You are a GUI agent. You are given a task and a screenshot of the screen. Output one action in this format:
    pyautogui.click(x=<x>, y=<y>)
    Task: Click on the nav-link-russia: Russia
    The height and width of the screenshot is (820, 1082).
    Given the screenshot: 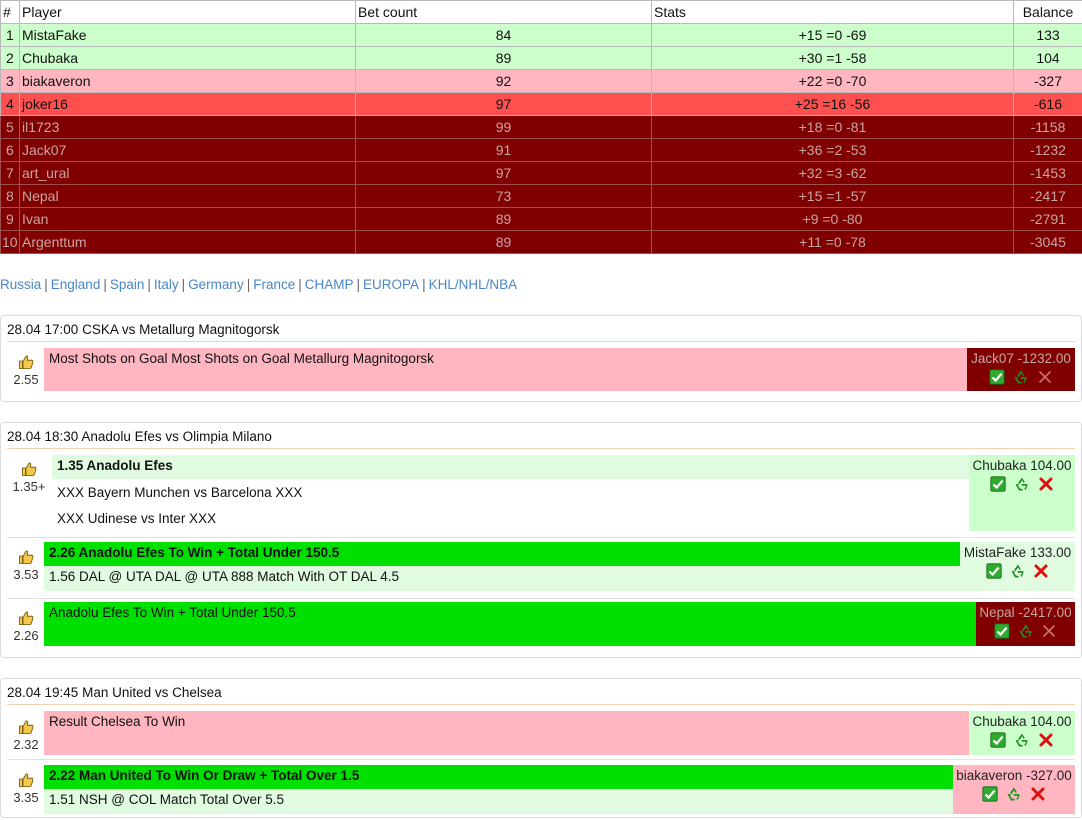 What is the action you would take?
    pyautogui.click(x=20, y=284)
    